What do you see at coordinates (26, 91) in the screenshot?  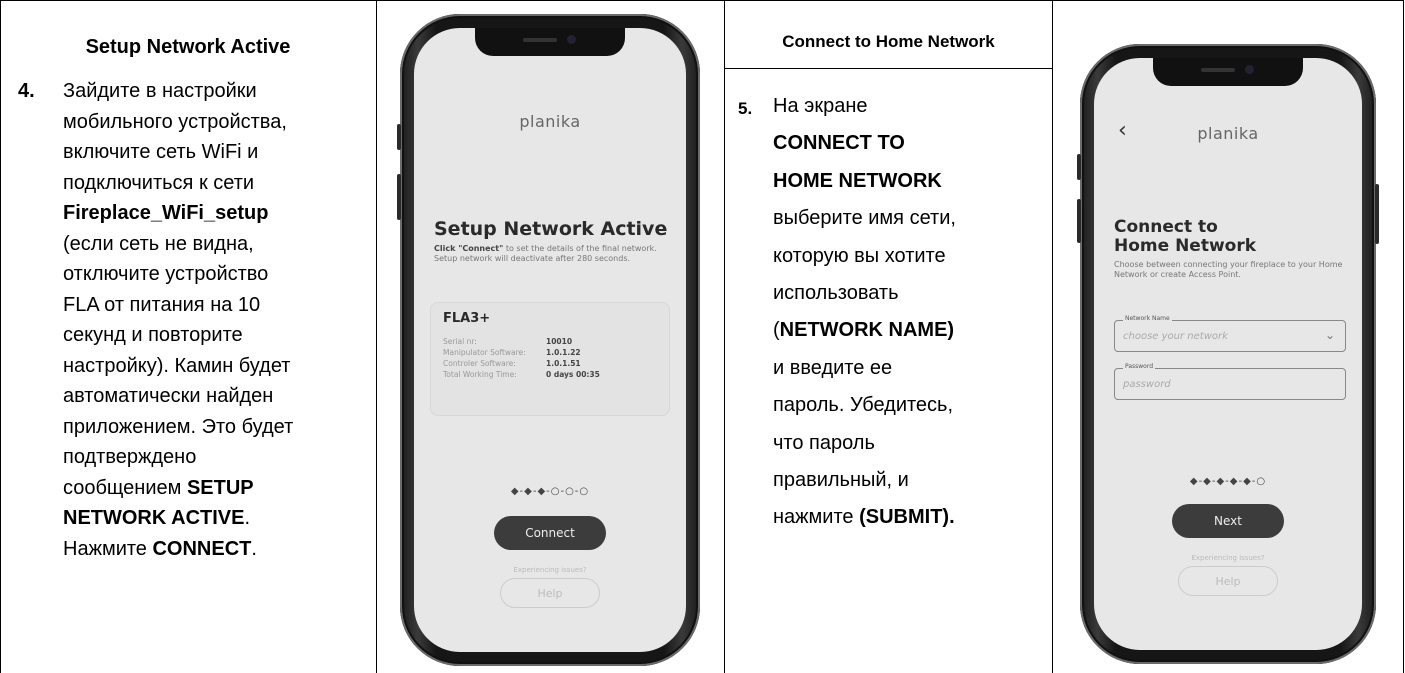 I see `col1-step-number: 4.` at bounding box center [26, 91].